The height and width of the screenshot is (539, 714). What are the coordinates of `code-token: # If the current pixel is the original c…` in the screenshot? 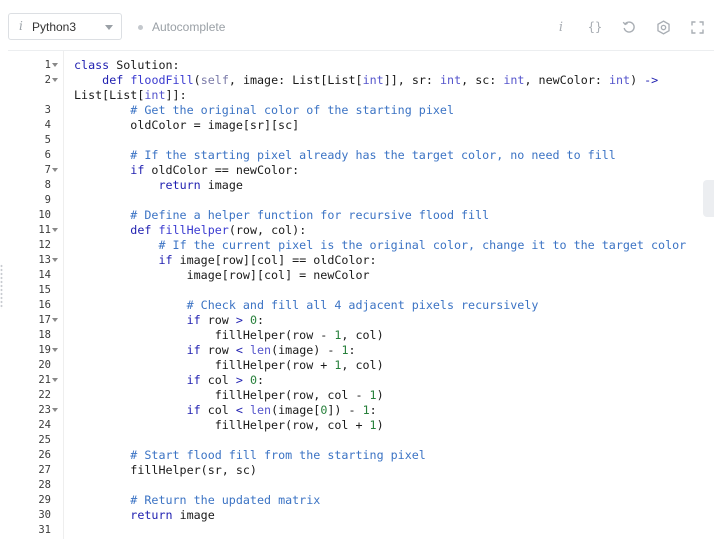 It's located at (422, 245).